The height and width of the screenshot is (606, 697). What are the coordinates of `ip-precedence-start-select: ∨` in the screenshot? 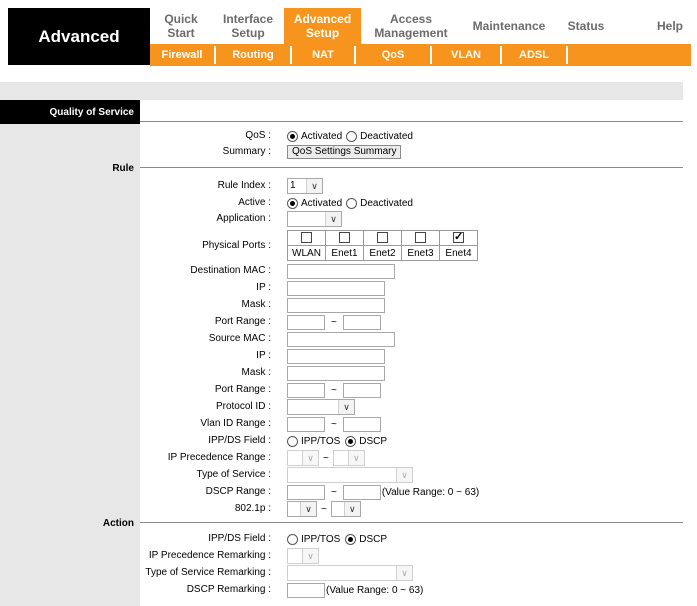 It's located at (303, 458).